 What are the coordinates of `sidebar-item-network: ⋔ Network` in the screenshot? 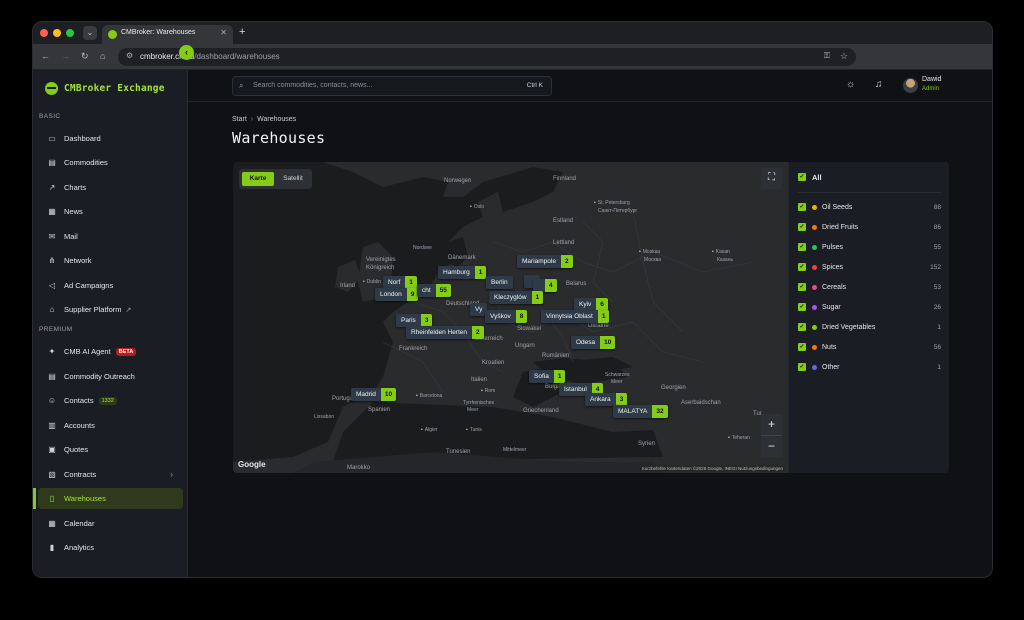 It's located at (110, 260).